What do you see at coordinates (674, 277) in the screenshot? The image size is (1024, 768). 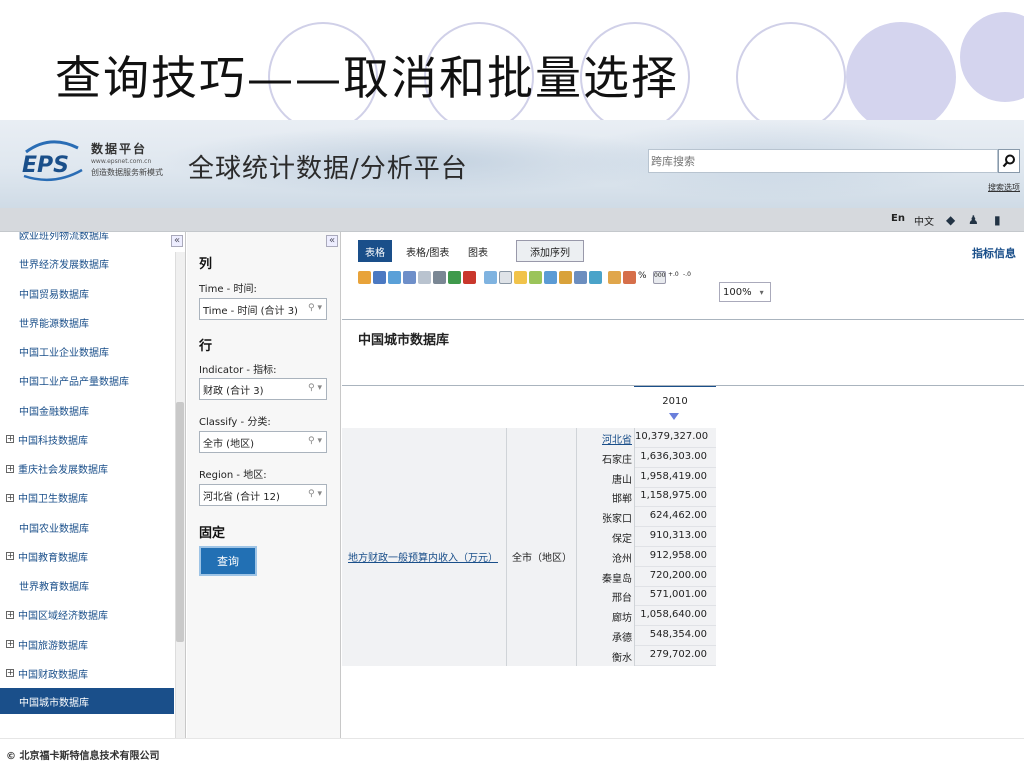 I see `add-decimal-icon: +.0` at bounding box center [674, 277].